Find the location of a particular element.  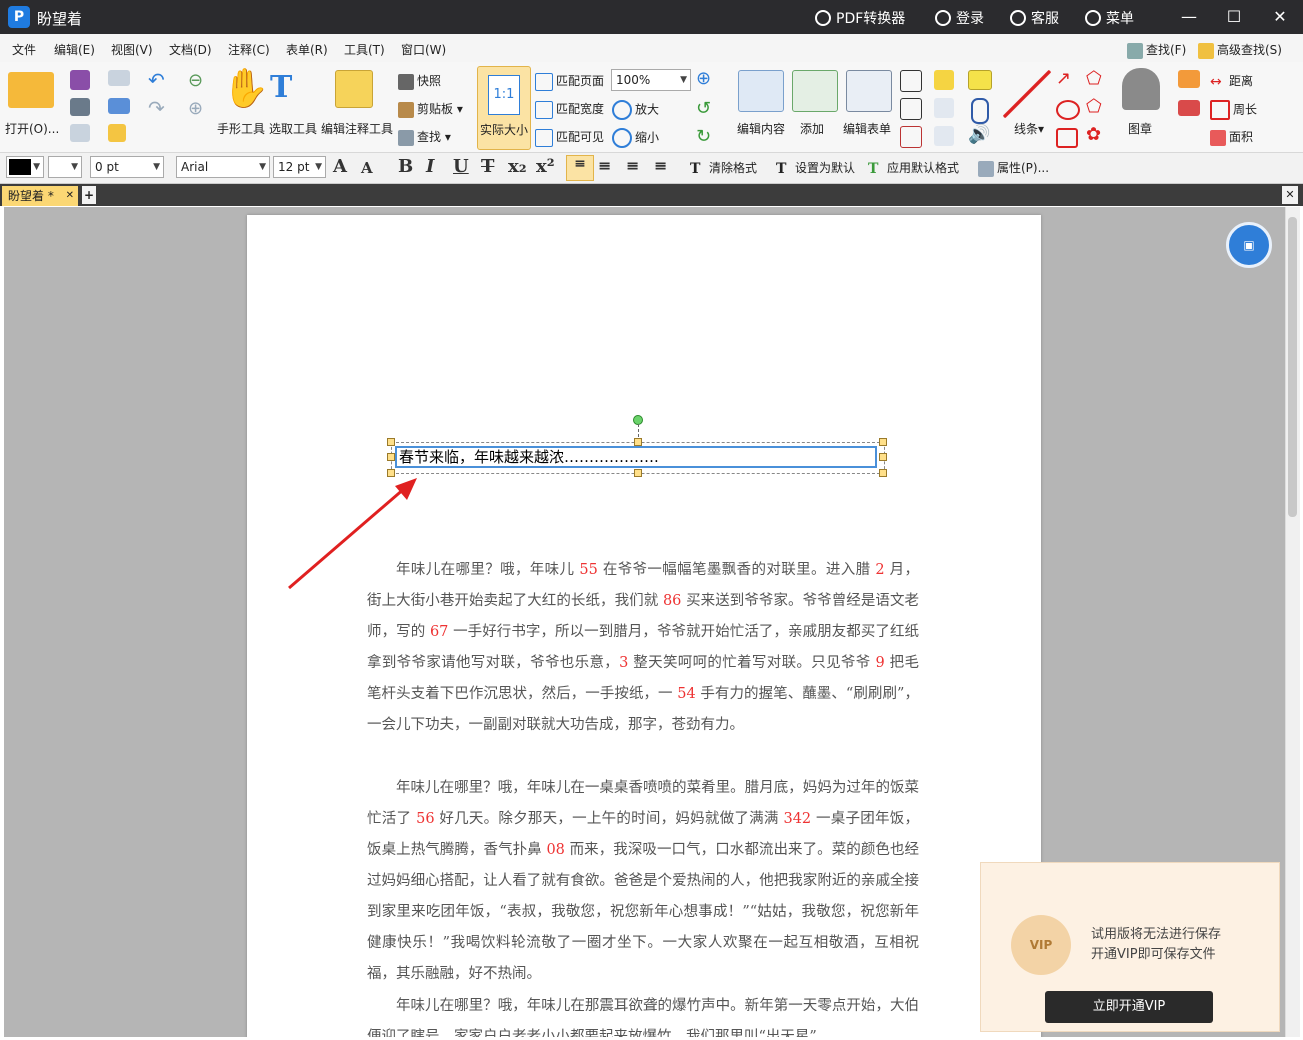

document-tab: 盼望着 * ✕ is located at coordinates (40, 196).